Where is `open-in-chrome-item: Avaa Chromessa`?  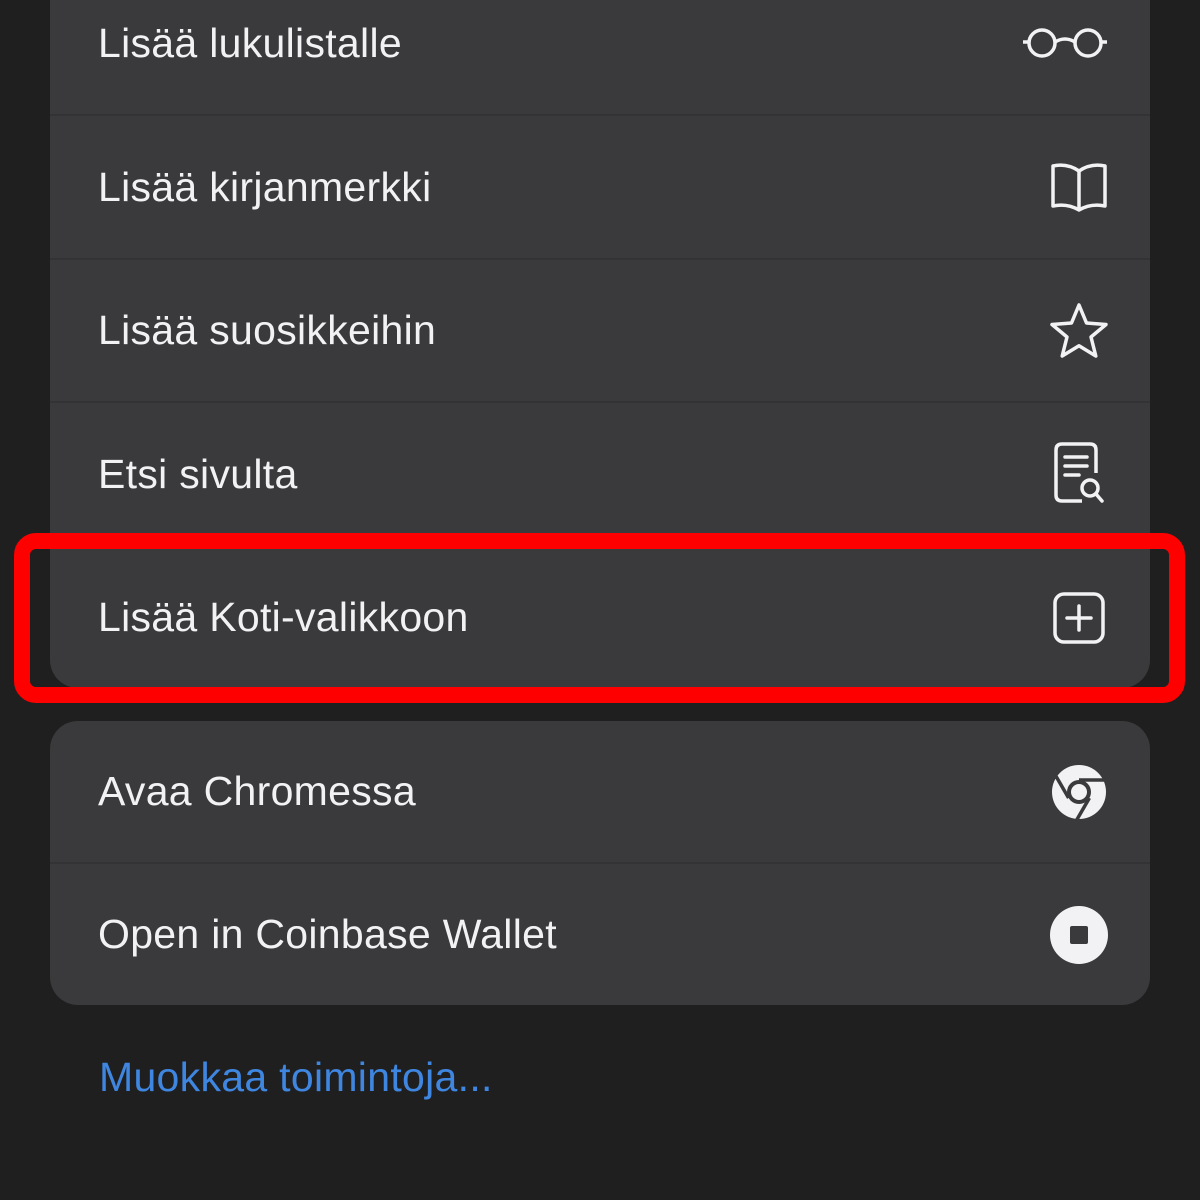
open-in-chrome-item: Avaa Chromessa is located at coordinates (600, 791).